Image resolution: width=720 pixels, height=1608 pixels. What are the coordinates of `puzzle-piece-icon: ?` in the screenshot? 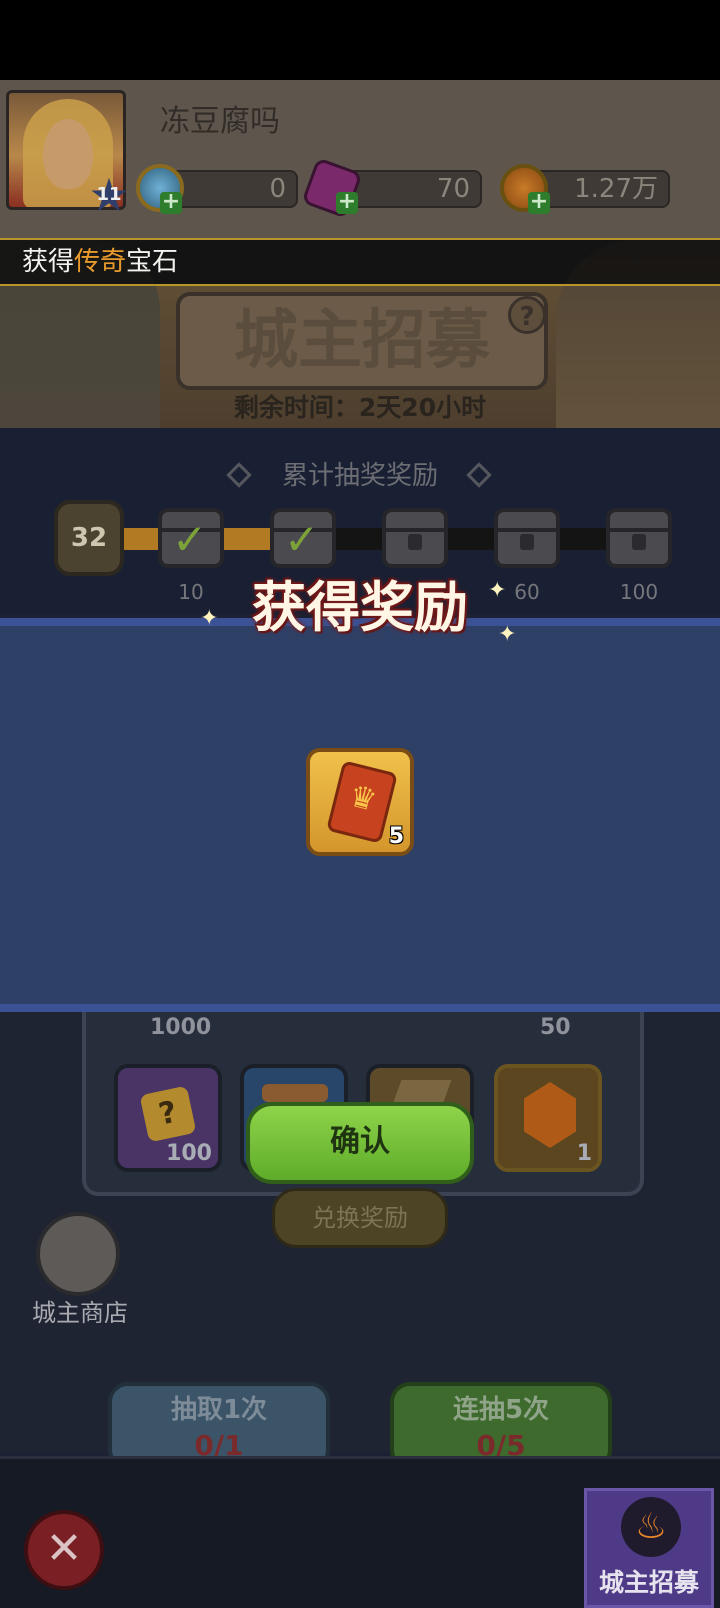 It's located at (168, 1114).